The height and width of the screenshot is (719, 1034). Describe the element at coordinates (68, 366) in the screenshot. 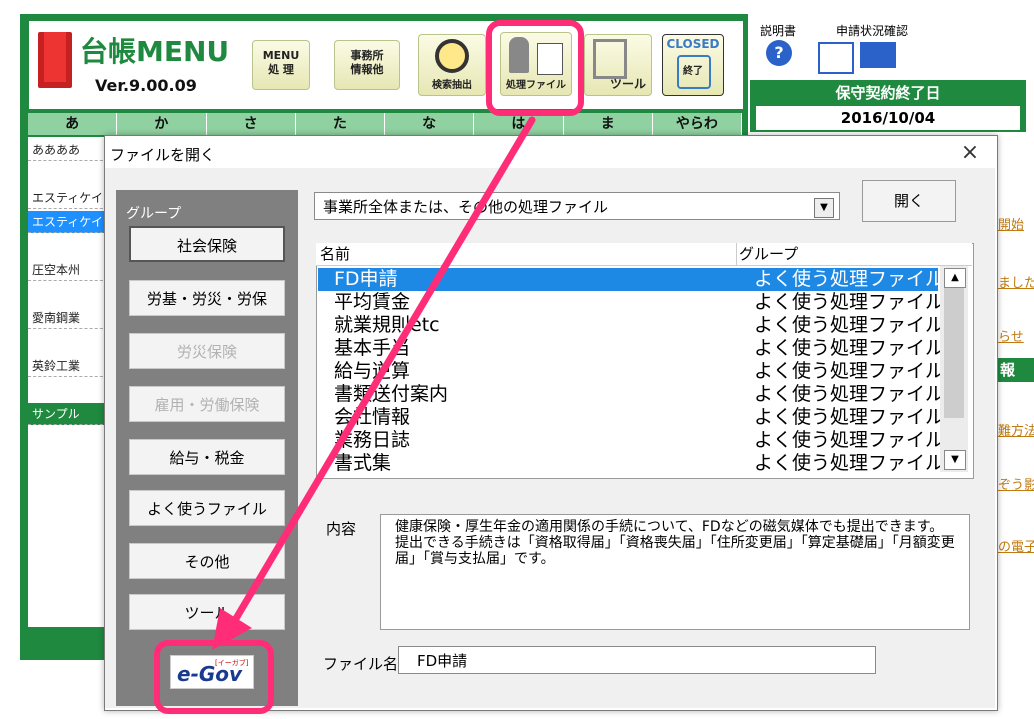

I see `company-item: 英鈴工業` at that location.